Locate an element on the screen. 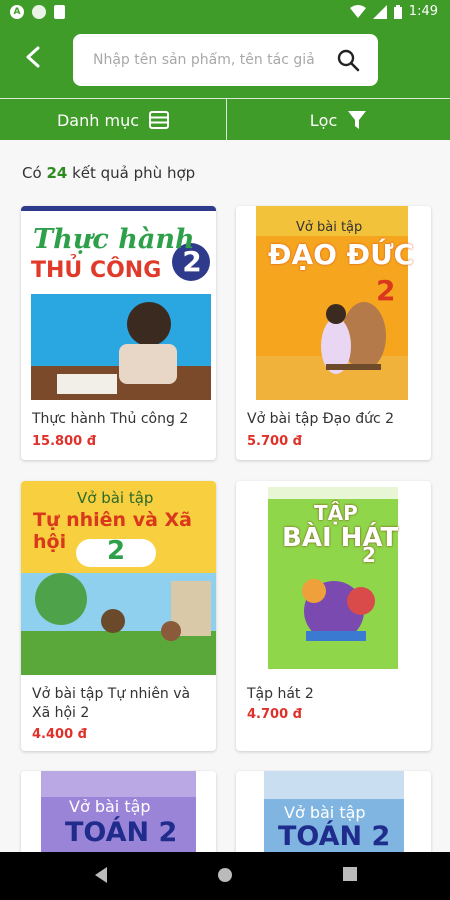 This screenshot has height=900, width=450. status-bar: A 1:49 is located at coordinates (225, 13).